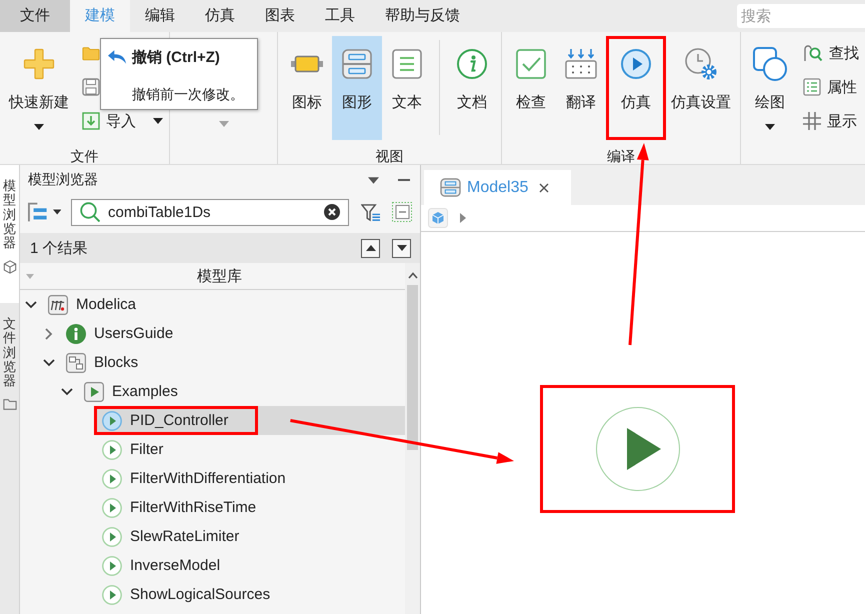 The width and height of the screenshot is (865, 614). What do you see at coordinates (407, 88) in the screenshot?
I see `ribbon-button: 文本` at bounding box center [407, 88].